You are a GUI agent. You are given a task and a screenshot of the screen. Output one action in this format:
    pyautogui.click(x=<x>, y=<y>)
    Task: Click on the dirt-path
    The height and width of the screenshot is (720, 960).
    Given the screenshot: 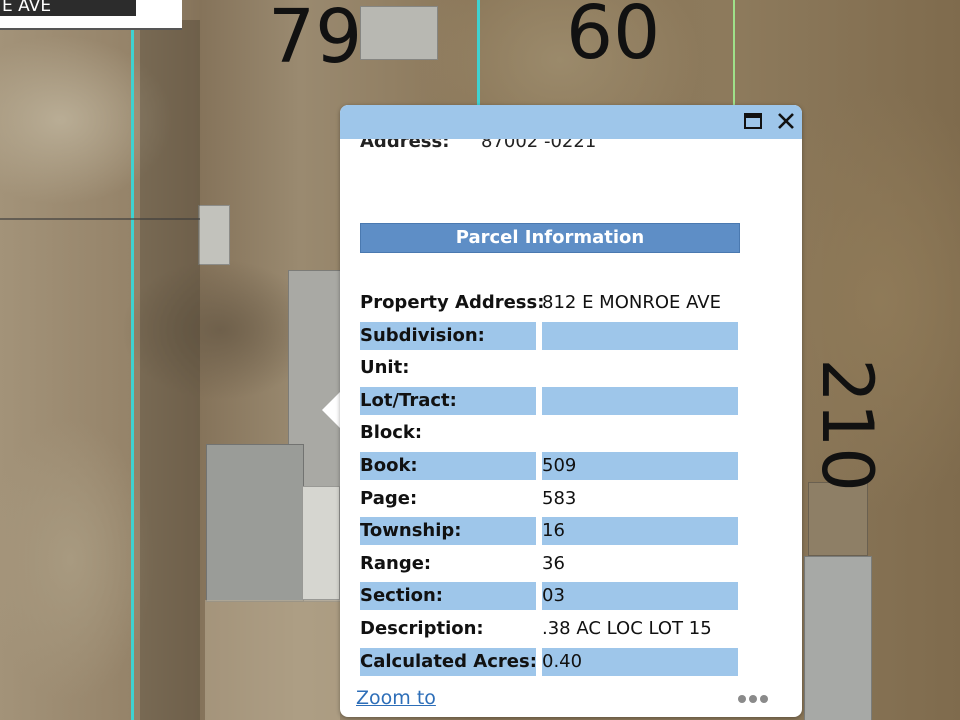 What is the action you would take?
    pyautogui.click(x=272, y=660)
    